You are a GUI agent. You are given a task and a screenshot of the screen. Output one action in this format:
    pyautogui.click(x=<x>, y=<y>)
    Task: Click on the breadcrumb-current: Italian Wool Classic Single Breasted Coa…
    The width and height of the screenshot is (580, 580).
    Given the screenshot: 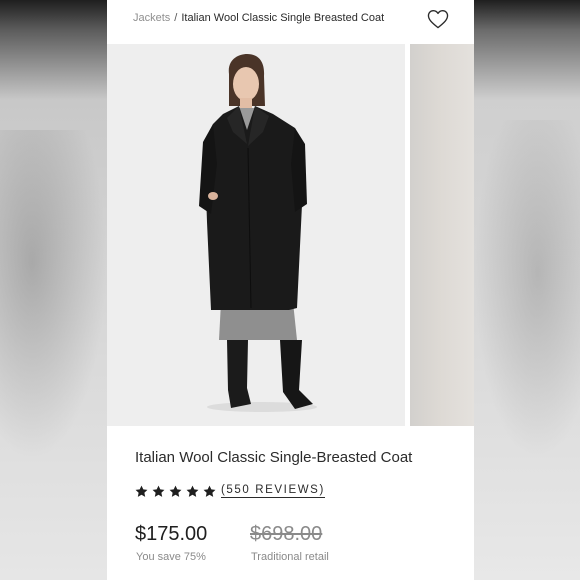 What is the action you would take?
    pyautogui.click(x=283, y=18)
    